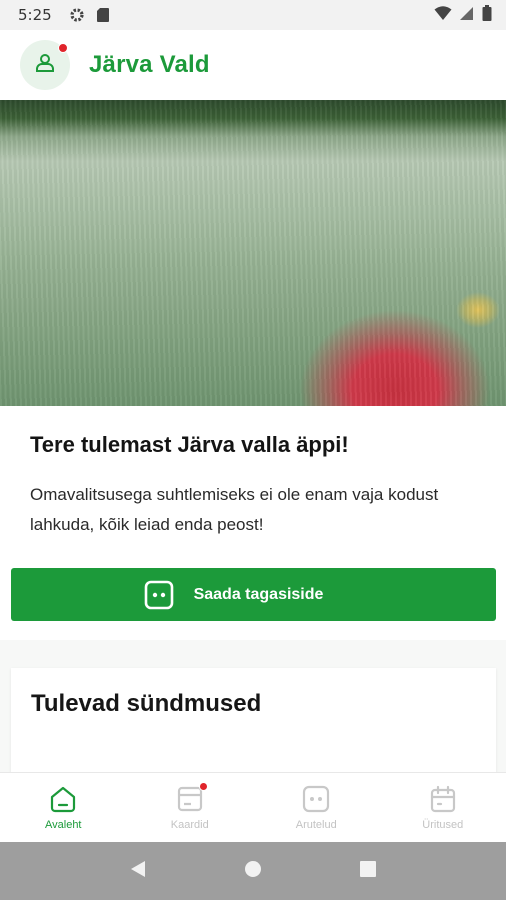  I want to click on events-title: Tulevad sündmused, so click(146, 703).